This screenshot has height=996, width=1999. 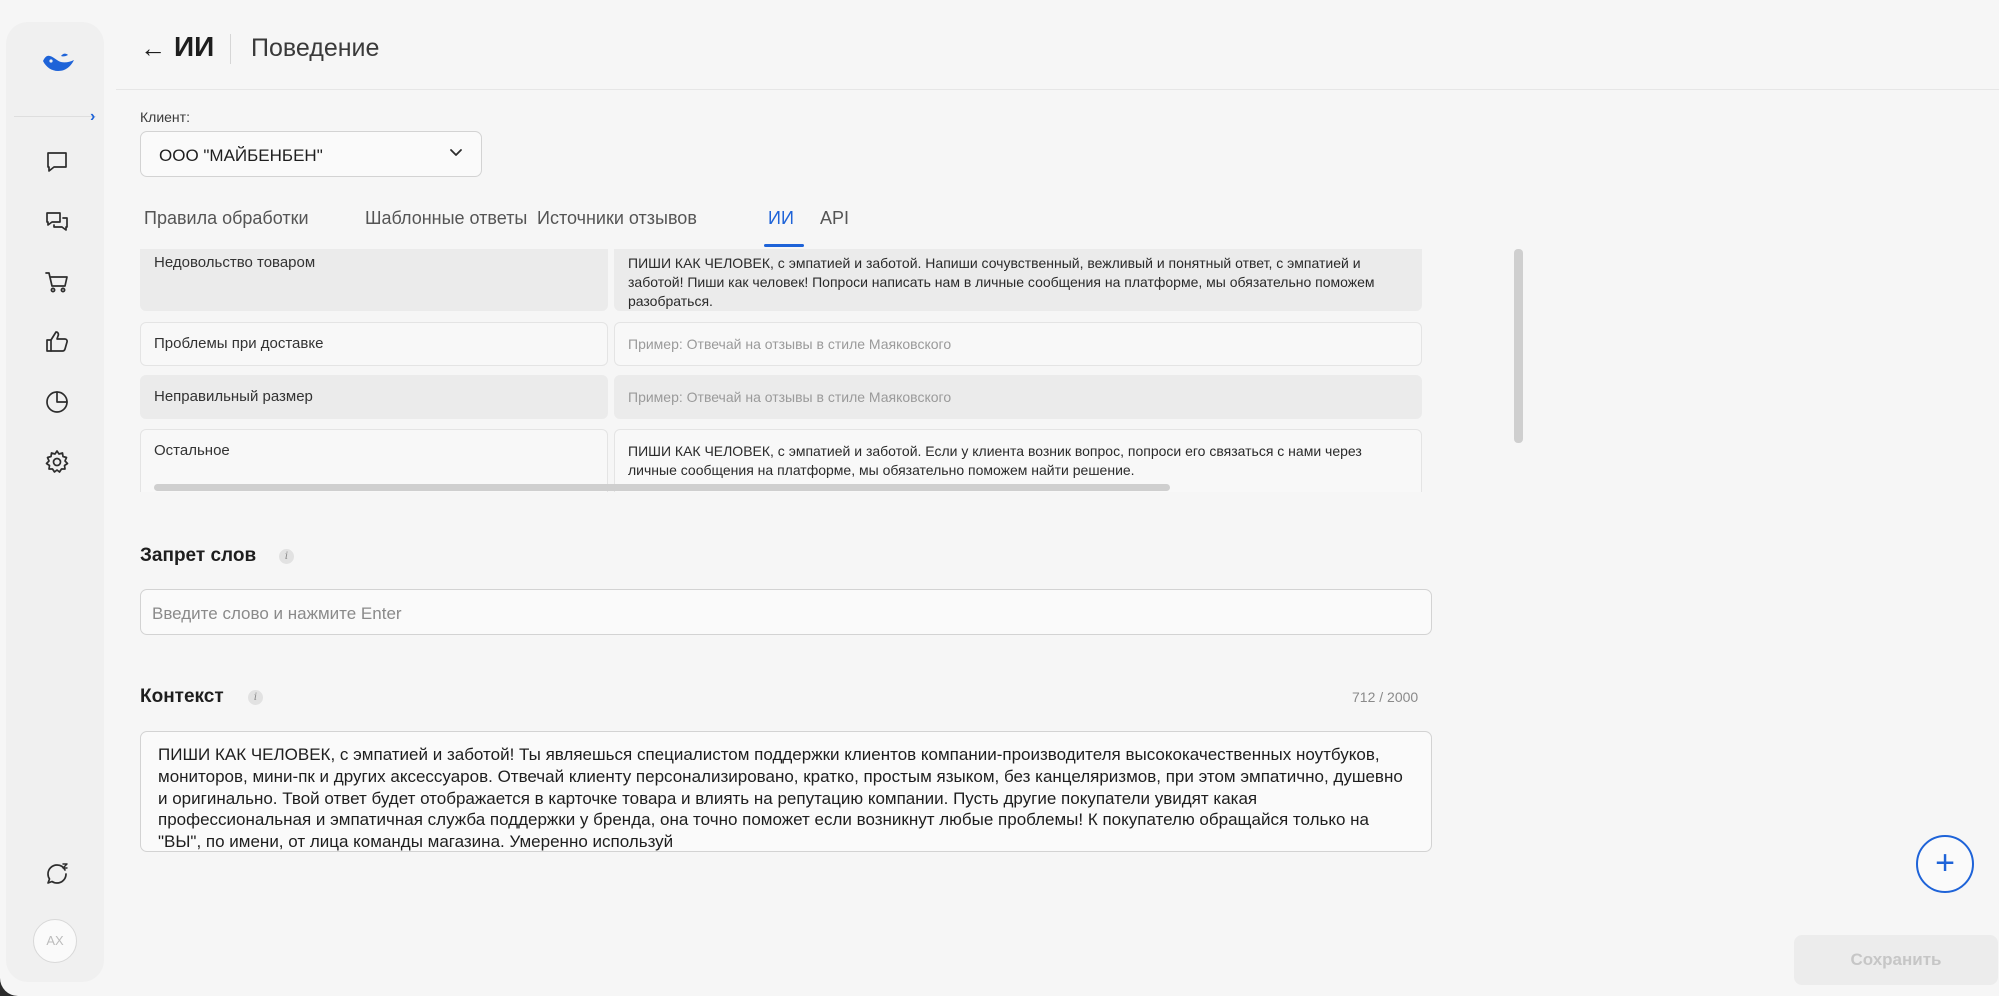 What do you see at coordinates (784, 245) in the screenshot?
I see `tab-active-indicator` at bounding box center [784, 245].